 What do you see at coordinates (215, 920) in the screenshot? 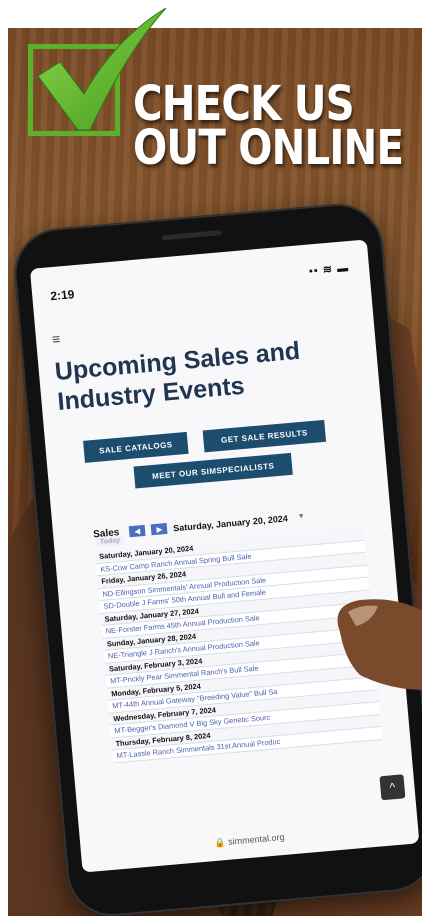
I see `bottom-border` at bounding box center [215, 920].